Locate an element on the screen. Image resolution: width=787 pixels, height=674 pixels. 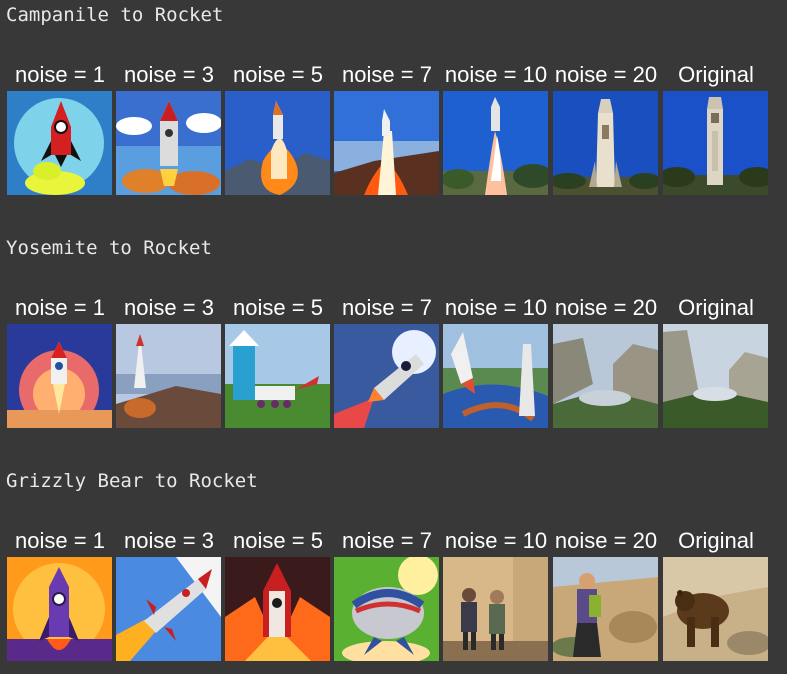
section-title: Campanile to Rocket is located at coordinates (115, 15).